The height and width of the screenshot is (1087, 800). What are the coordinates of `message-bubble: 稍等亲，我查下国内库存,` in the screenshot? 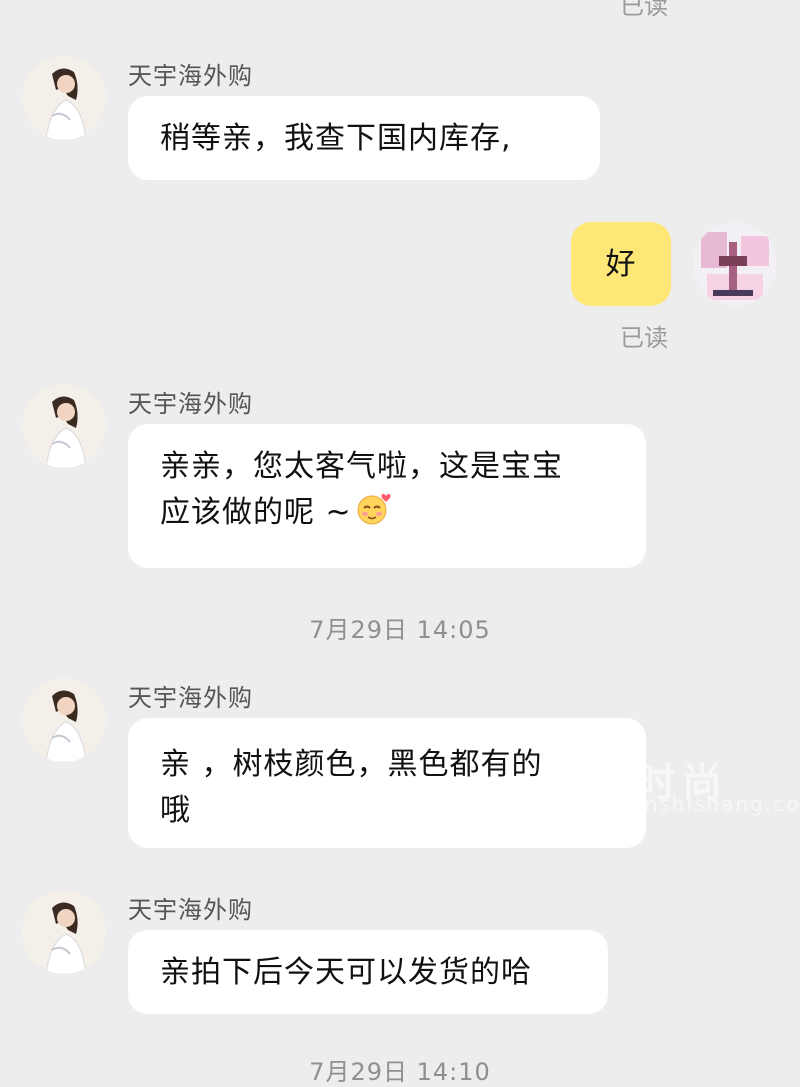 It's located at (364, 138).